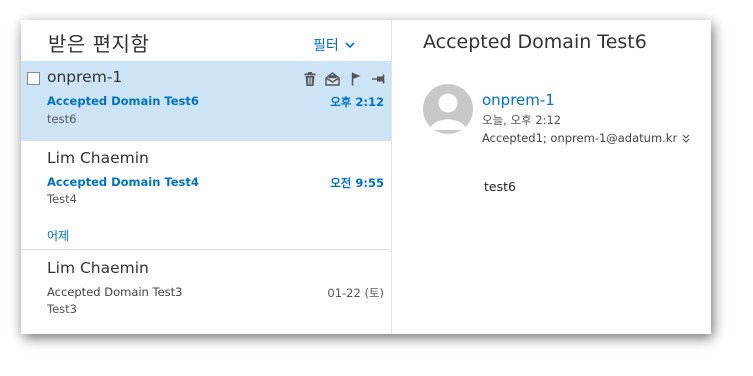 The height and width of the screenshot is (376, 753). What do you see at coordinates (355, 293) in the screenshot?
I see `message-time: 01-22 (토)` at bounding box center [355, 293].